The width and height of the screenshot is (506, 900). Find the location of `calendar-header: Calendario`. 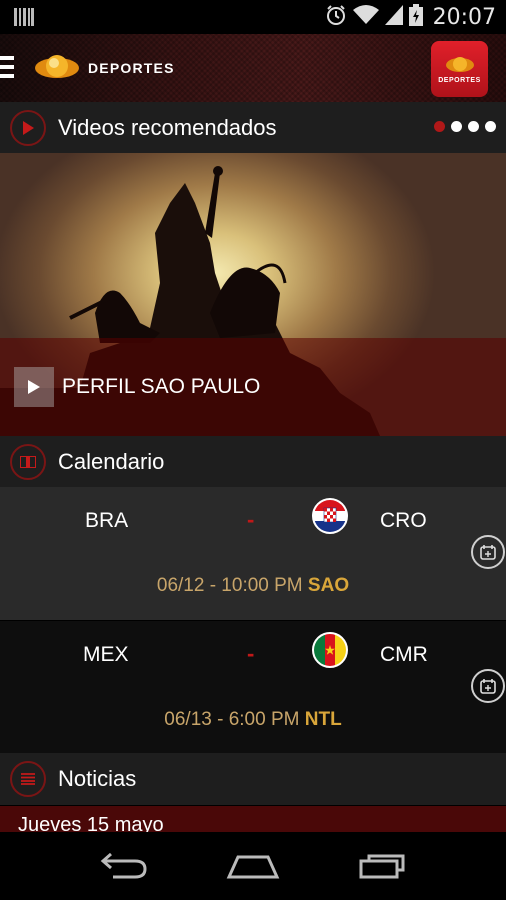

calendar-header: Calendario is located at coordinates (253, 462).